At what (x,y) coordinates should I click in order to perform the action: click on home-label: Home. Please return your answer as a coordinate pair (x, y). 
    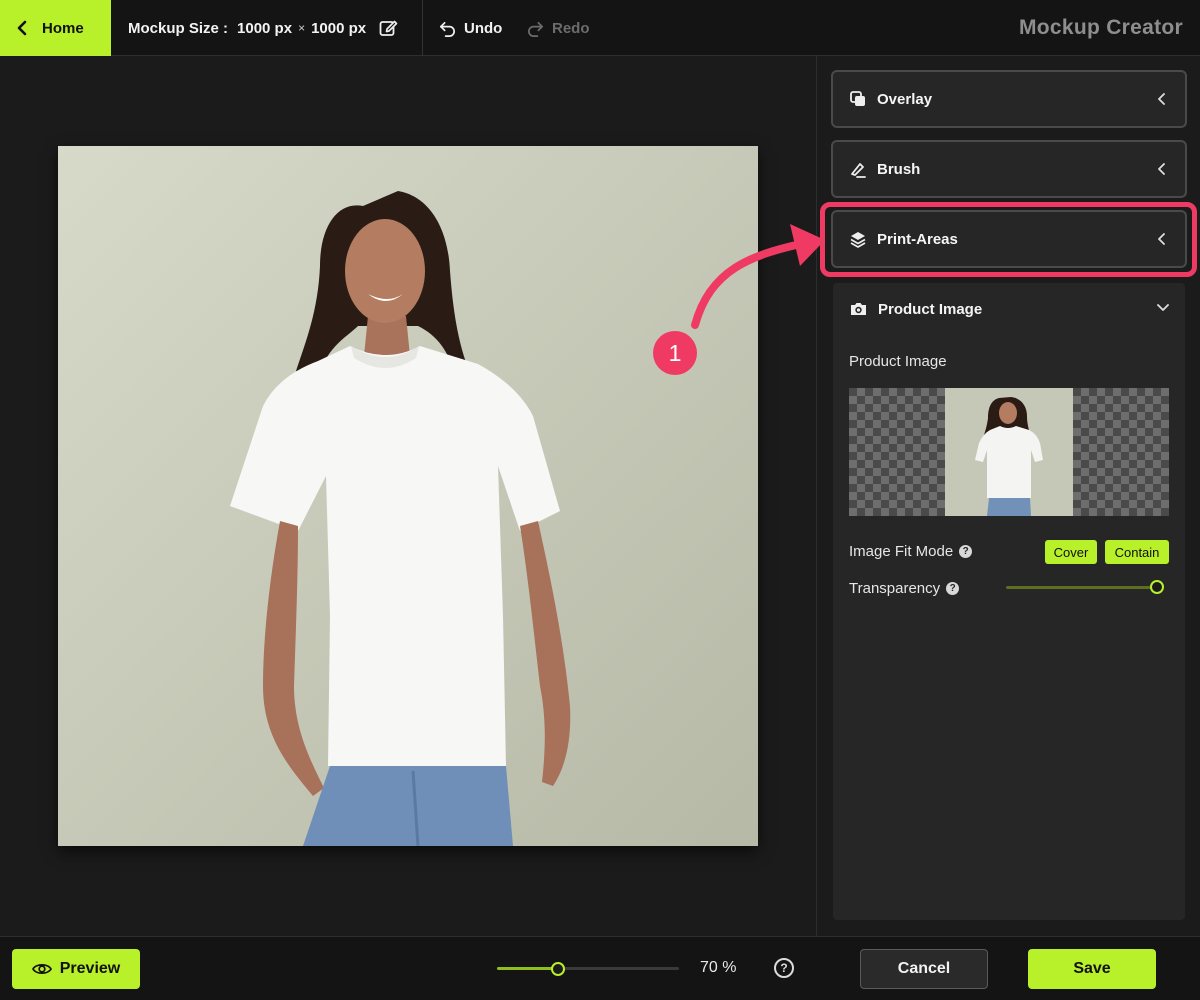
    Looking at the image, I should click on (63, 28).